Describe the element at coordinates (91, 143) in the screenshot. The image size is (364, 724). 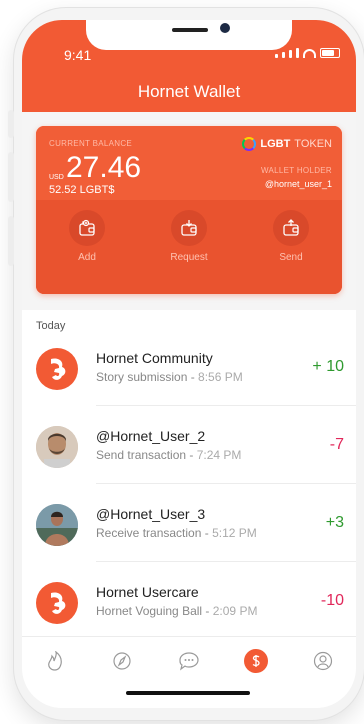
I see `current-balance-label: CURRENT BALANCE` at that location.